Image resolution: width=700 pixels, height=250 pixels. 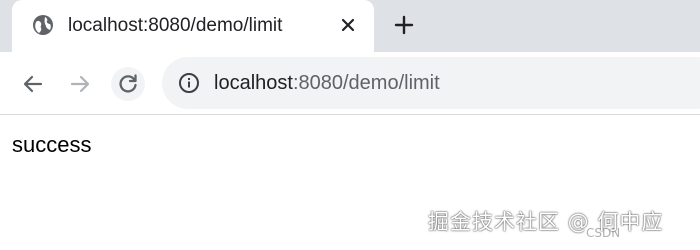 What do you see at coordinates (189, 83) in the screenshot?
I see `info-icon` at bounding box center [189, 83].